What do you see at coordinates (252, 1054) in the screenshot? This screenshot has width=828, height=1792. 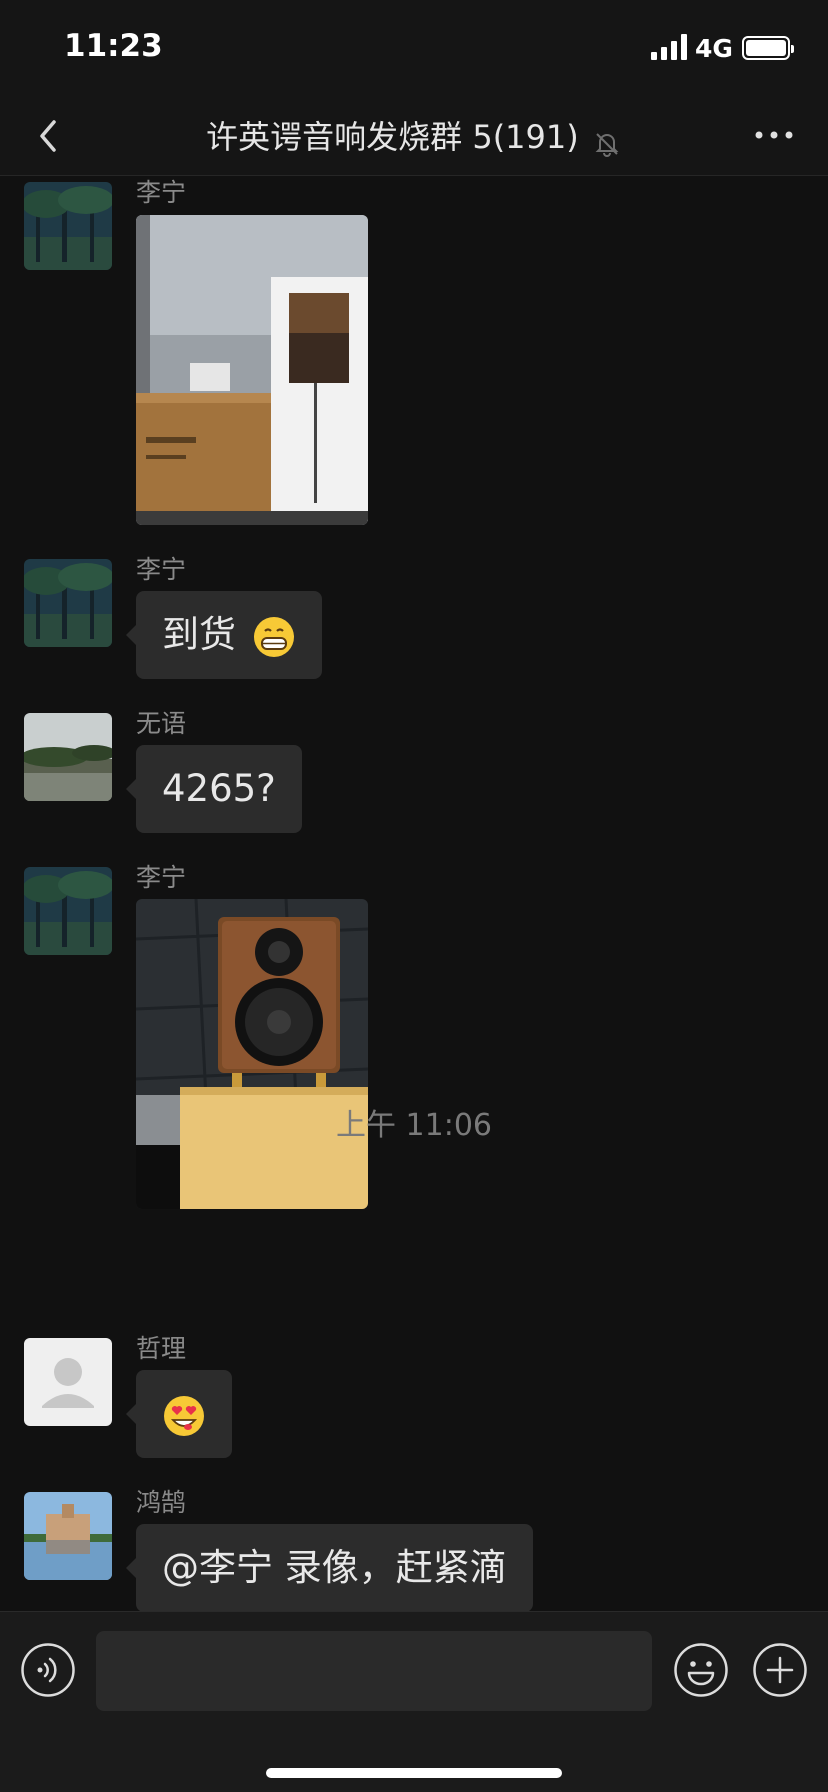 I see `photo-wooden-speaker` at bounding box center [252, 1054].